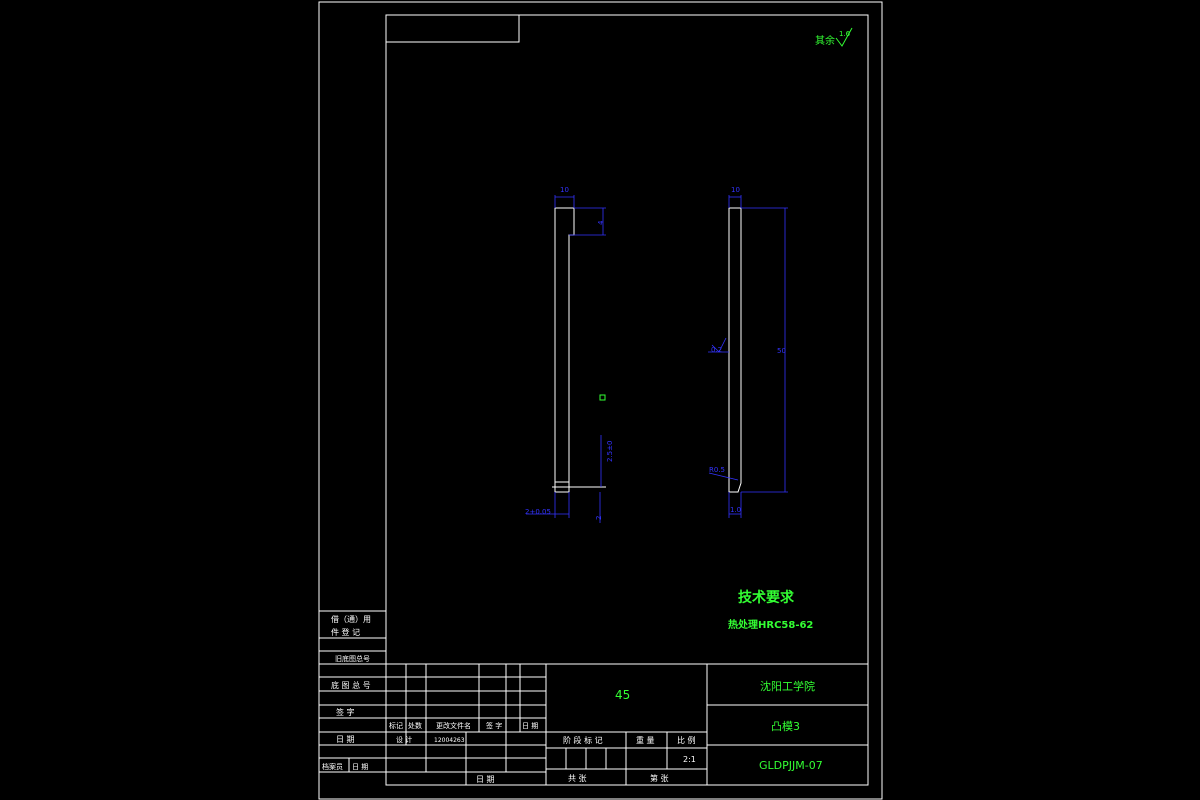  What do you see at coordinates (622, 695) in the screenshot?
I see `material: 45` at bounding box center [622, 695].